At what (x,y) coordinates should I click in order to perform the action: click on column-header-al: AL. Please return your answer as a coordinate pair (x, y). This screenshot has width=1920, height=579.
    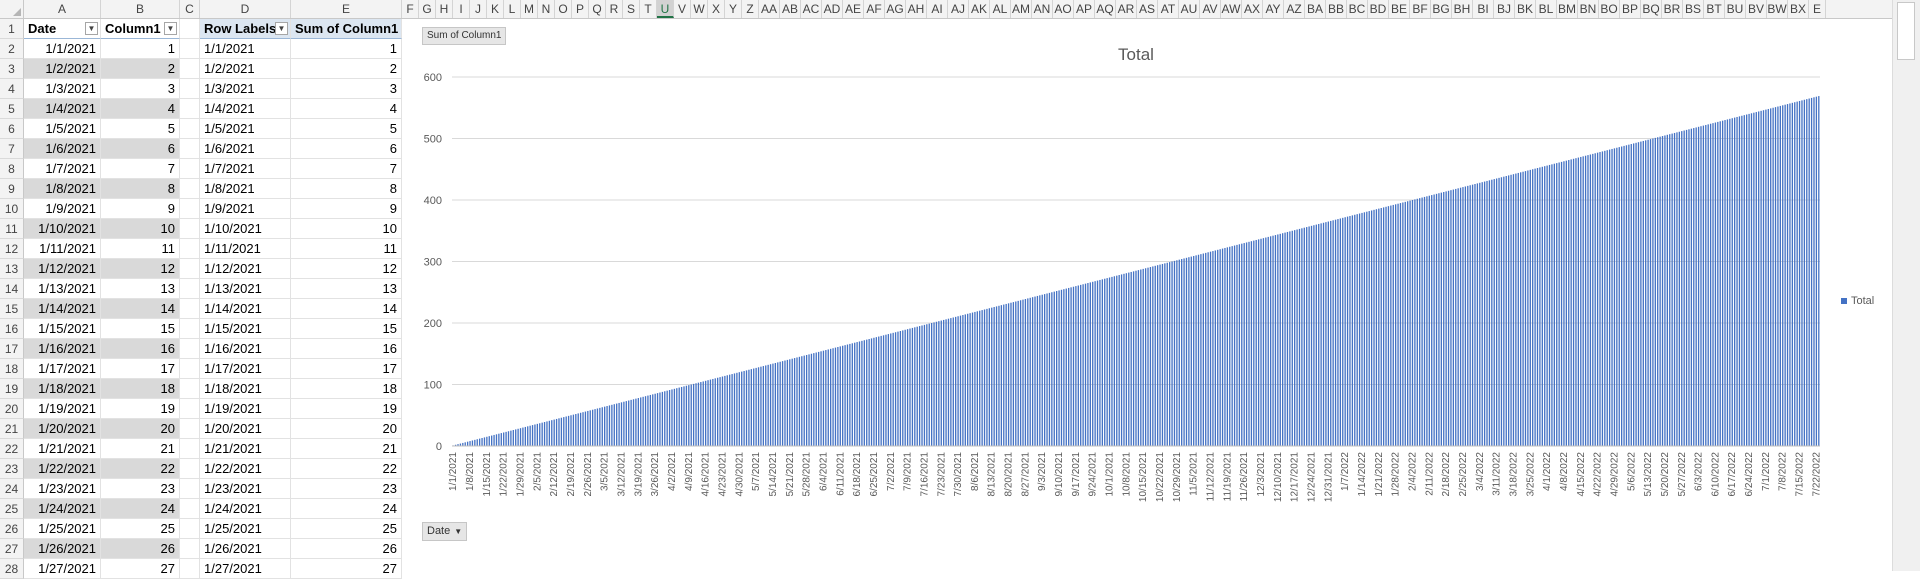
    Looking at the image, I should click on (1000, 9).